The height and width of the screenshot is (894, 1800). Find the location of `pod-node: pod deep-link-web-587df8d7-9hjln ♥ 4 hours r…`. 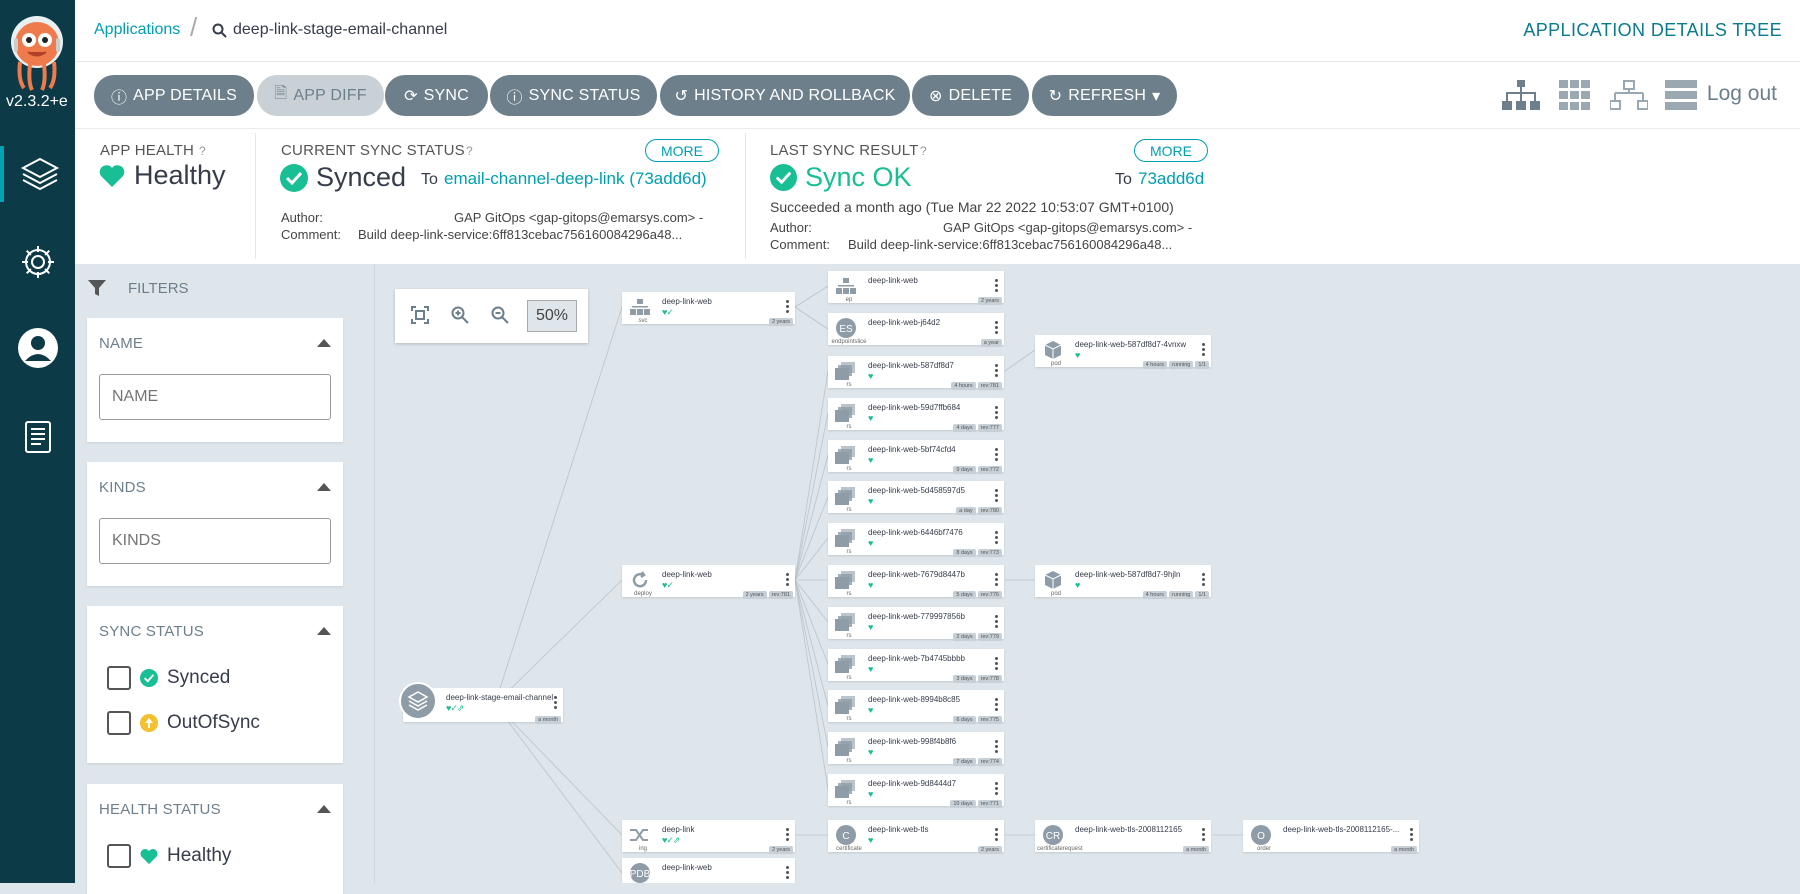

pod-node: pod deep-link-web-587df8d7-9hjln ♥ 4 hours r… is located at coordinates (1123, 582).